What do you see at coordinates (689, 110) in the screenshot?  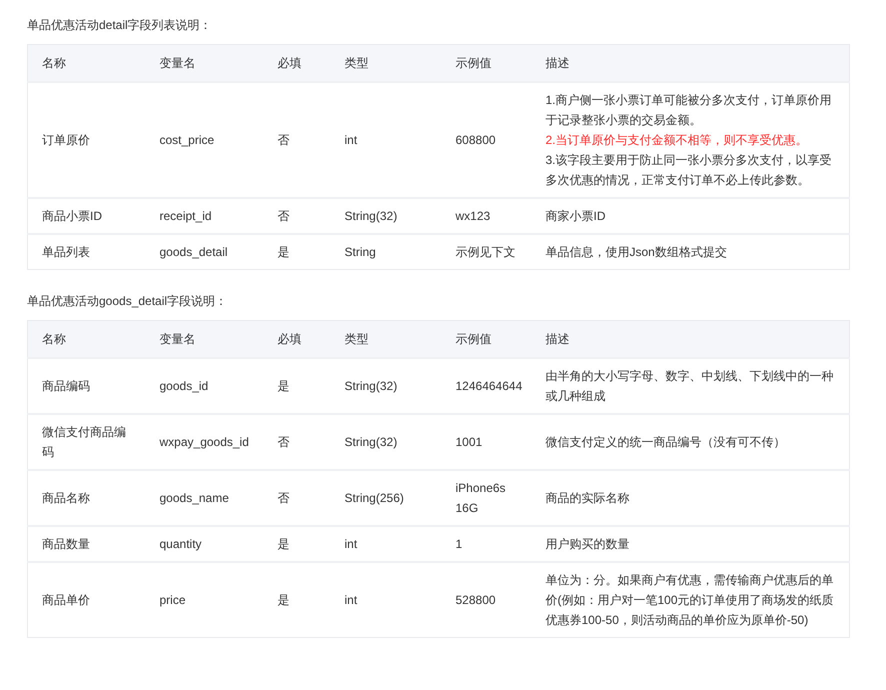 I see `description-text: 1.商户侧一张小票订单可能被分多次支付，订单原价用于记录整张小票的交易金额。` at bounding box center [689, 110].